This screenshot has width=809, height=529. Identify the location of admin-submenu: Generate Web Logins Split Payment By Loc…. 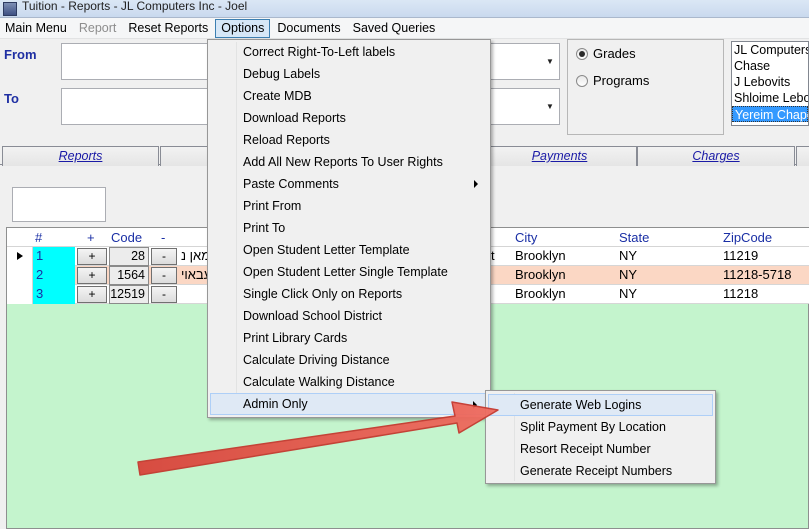
(600, 437).